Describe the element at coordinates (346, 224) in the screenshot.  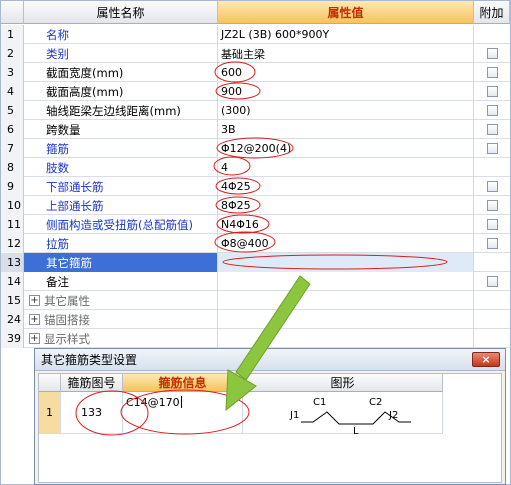
I see `property-value: N4Φ16` at that location.